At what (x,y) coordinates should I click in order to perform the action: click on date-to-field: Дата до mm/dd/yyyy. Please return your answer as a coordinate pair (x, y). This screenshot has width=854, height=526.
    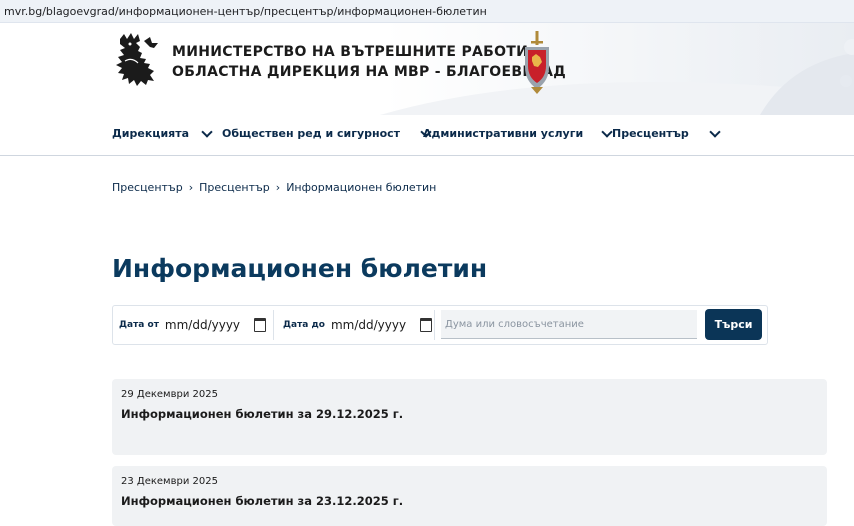
    Looking at the image, I should click on (358, 325).